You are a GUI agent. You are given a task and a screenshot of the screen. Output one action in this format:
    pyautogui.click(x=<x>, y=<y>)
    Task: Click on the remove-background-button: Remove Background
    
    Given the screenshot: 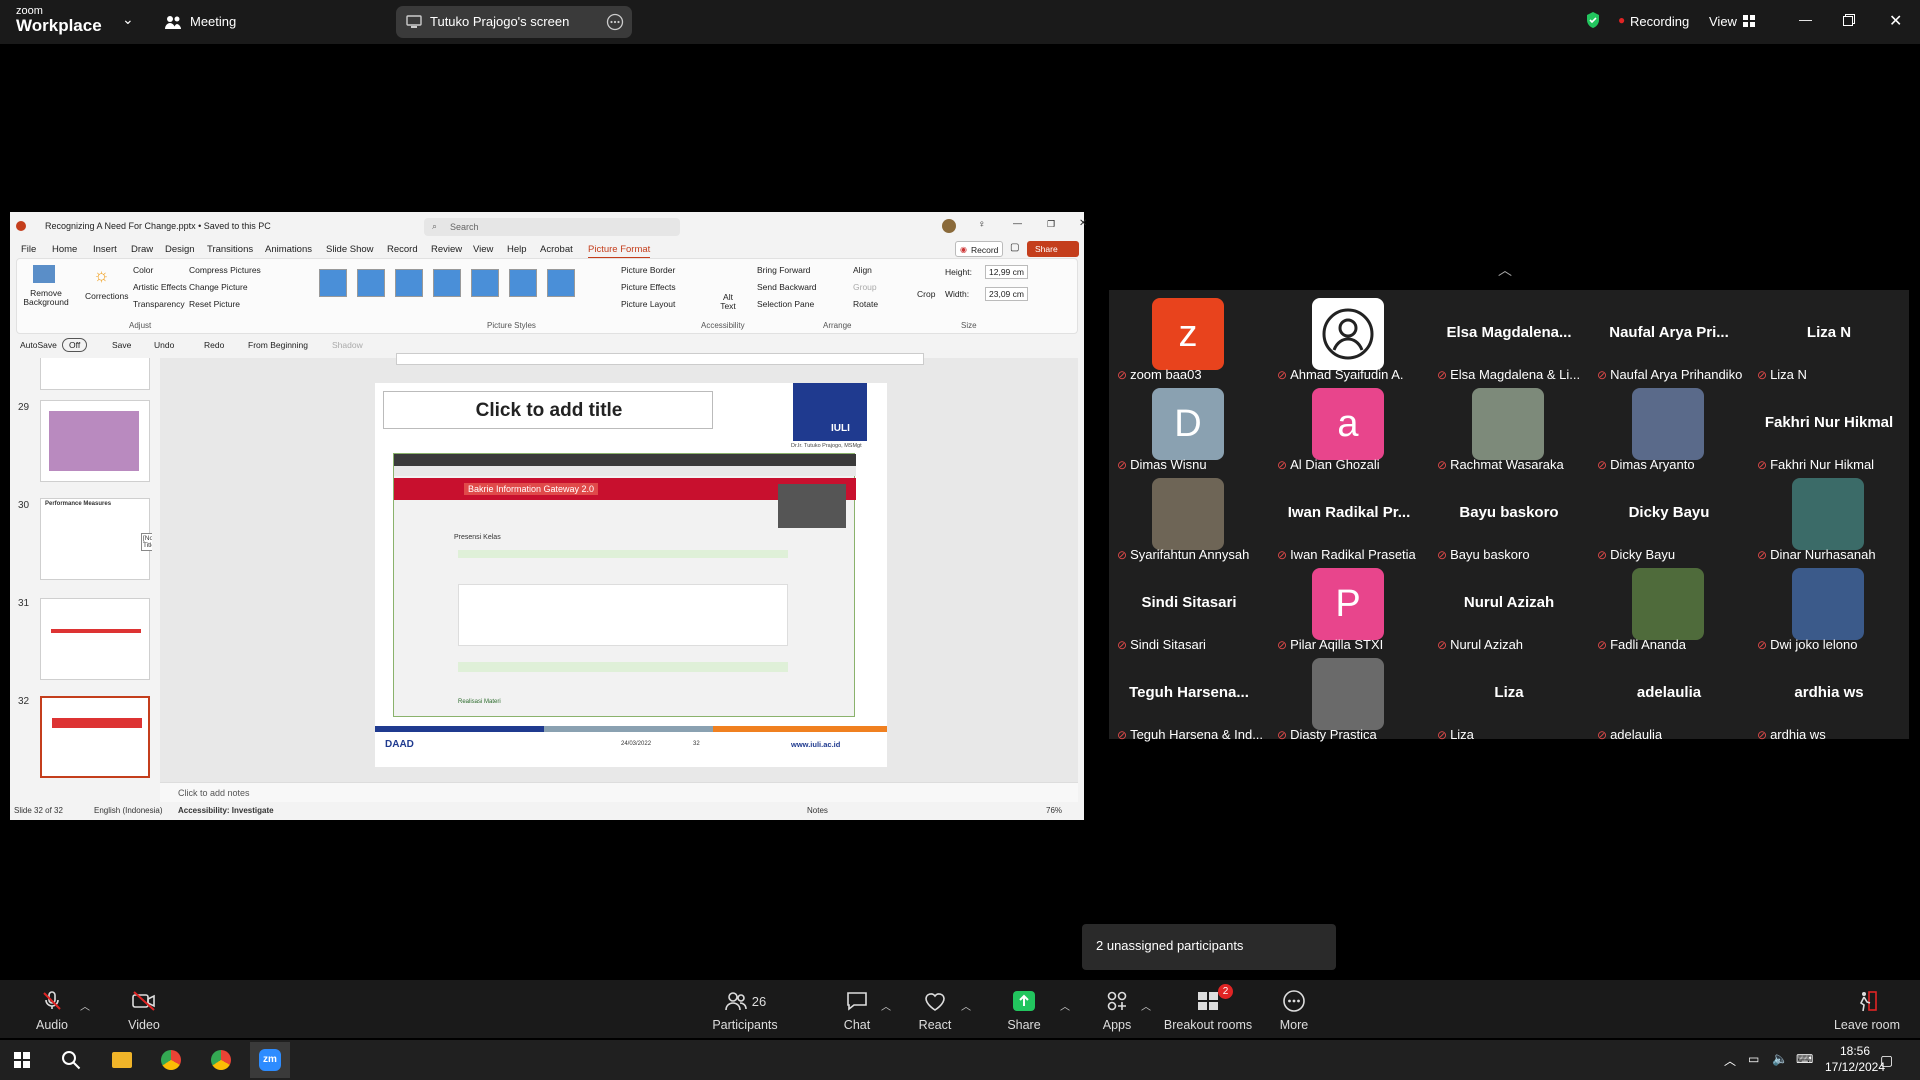 What is the action you would take?
    pyautogui.click(x=46, y=298)
    